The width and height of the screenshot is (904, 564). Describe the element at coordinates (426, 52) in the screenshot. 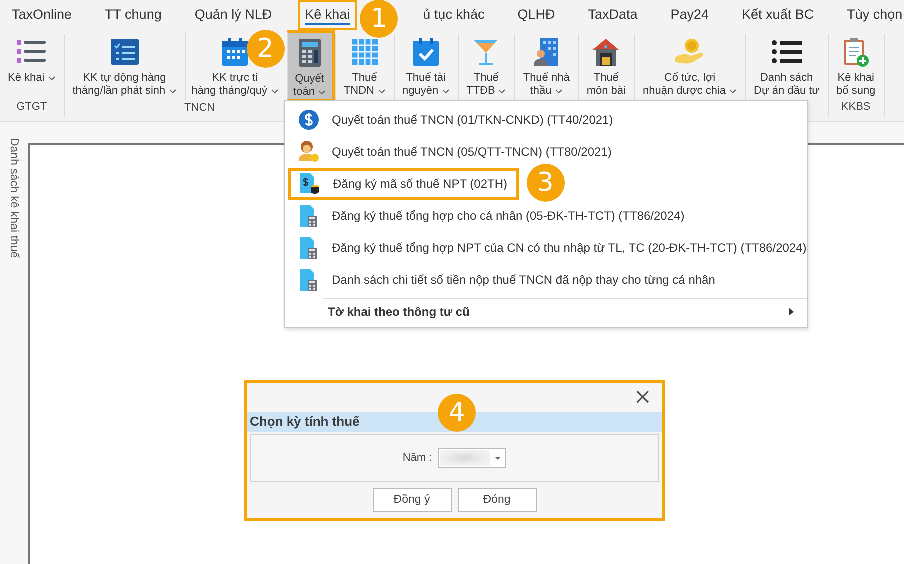

I see `check-calendar-icon` at that location.